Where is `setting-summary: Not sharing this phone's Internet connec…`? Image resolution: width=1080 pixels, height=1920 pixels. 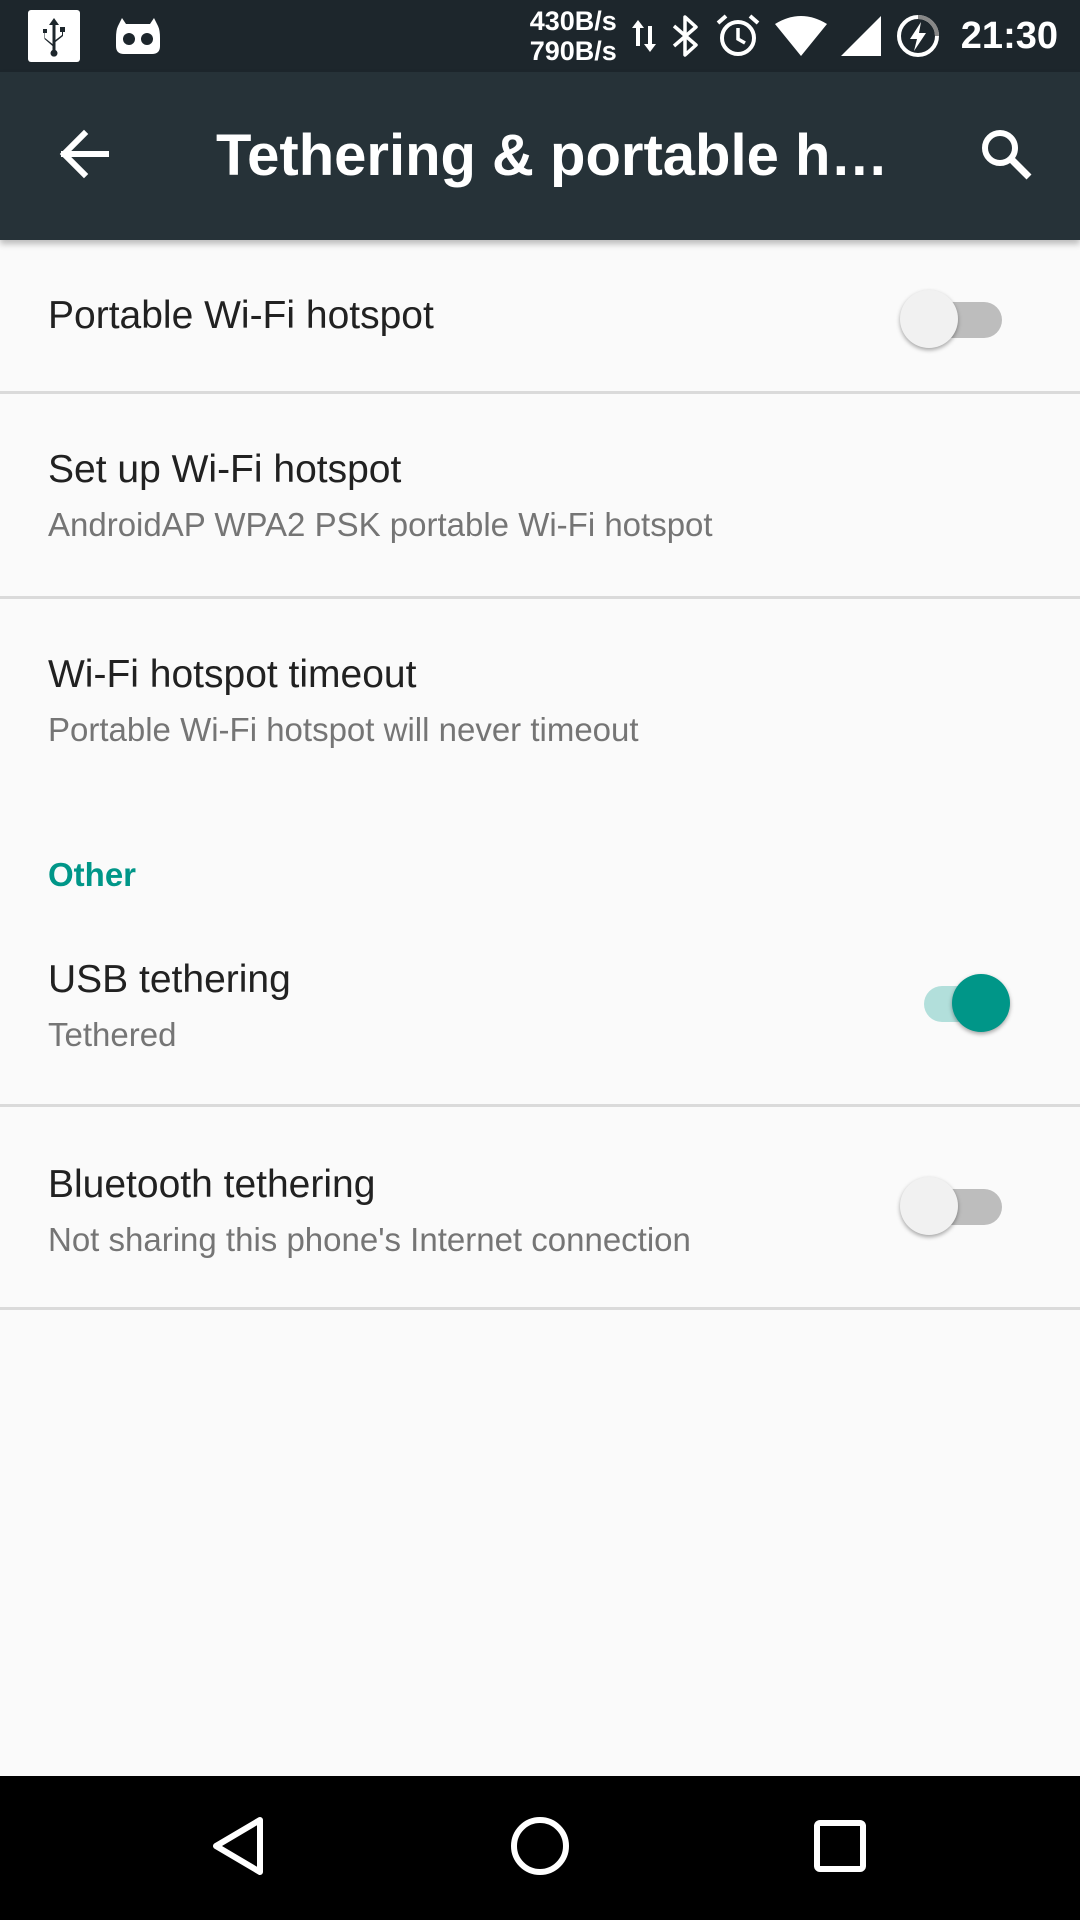
setting-summary: Not sharing this phone's Internet connec… is located at coordinates (369, 1239).